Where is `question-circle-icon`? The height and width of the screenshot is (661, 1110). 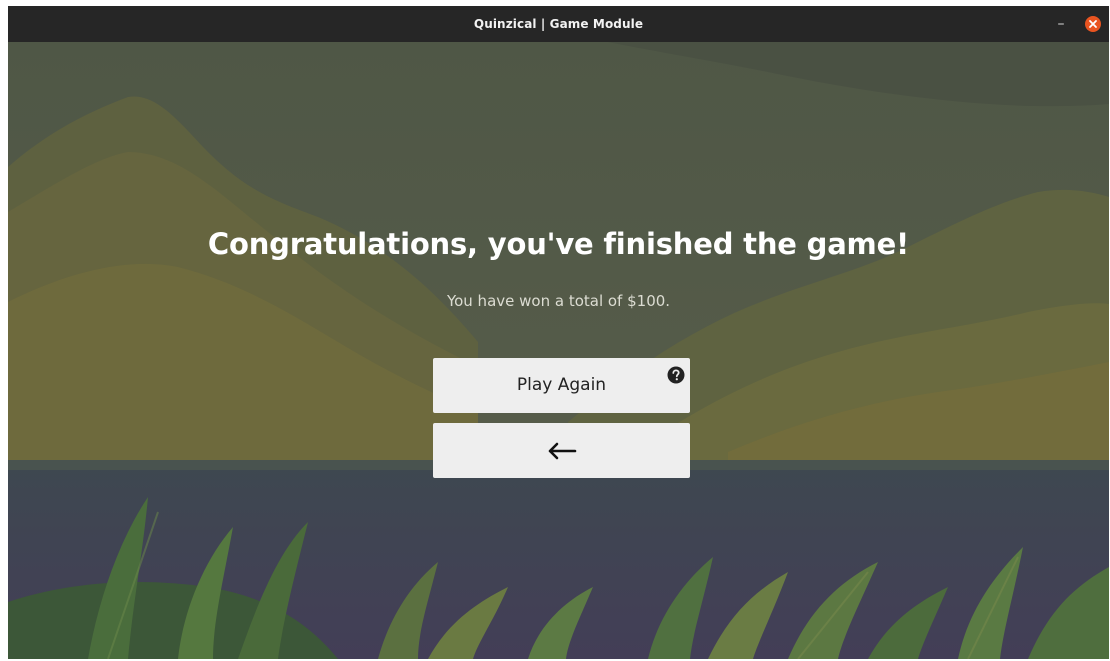
question-circle-icon is located at coordinates (676, 375).